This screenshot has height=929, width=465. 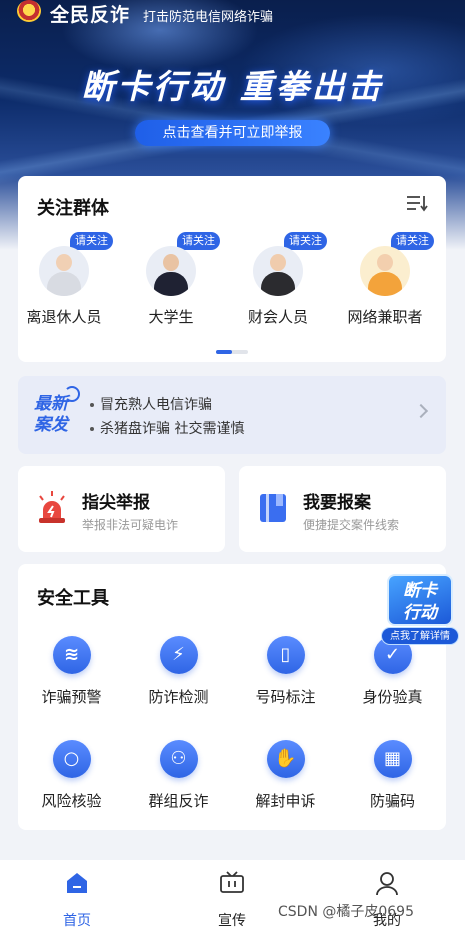 I want to click on police-emblem-icon, so click(x=29, y=11).